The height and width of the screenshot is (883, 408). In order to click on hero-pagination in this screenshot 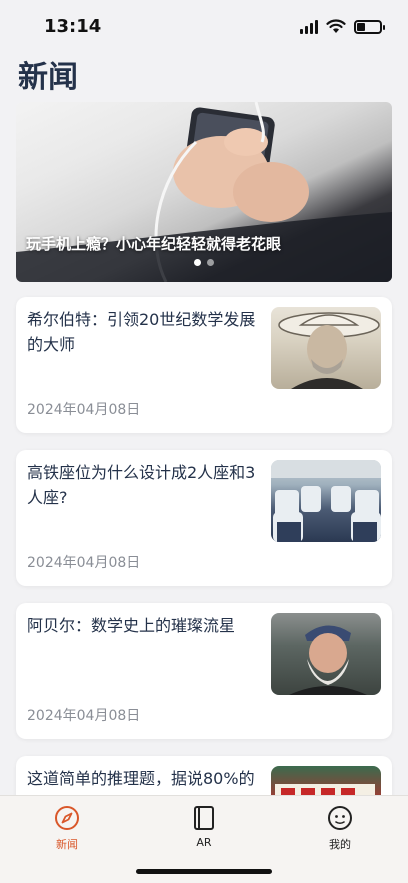, I will do `click(204, 262)`.